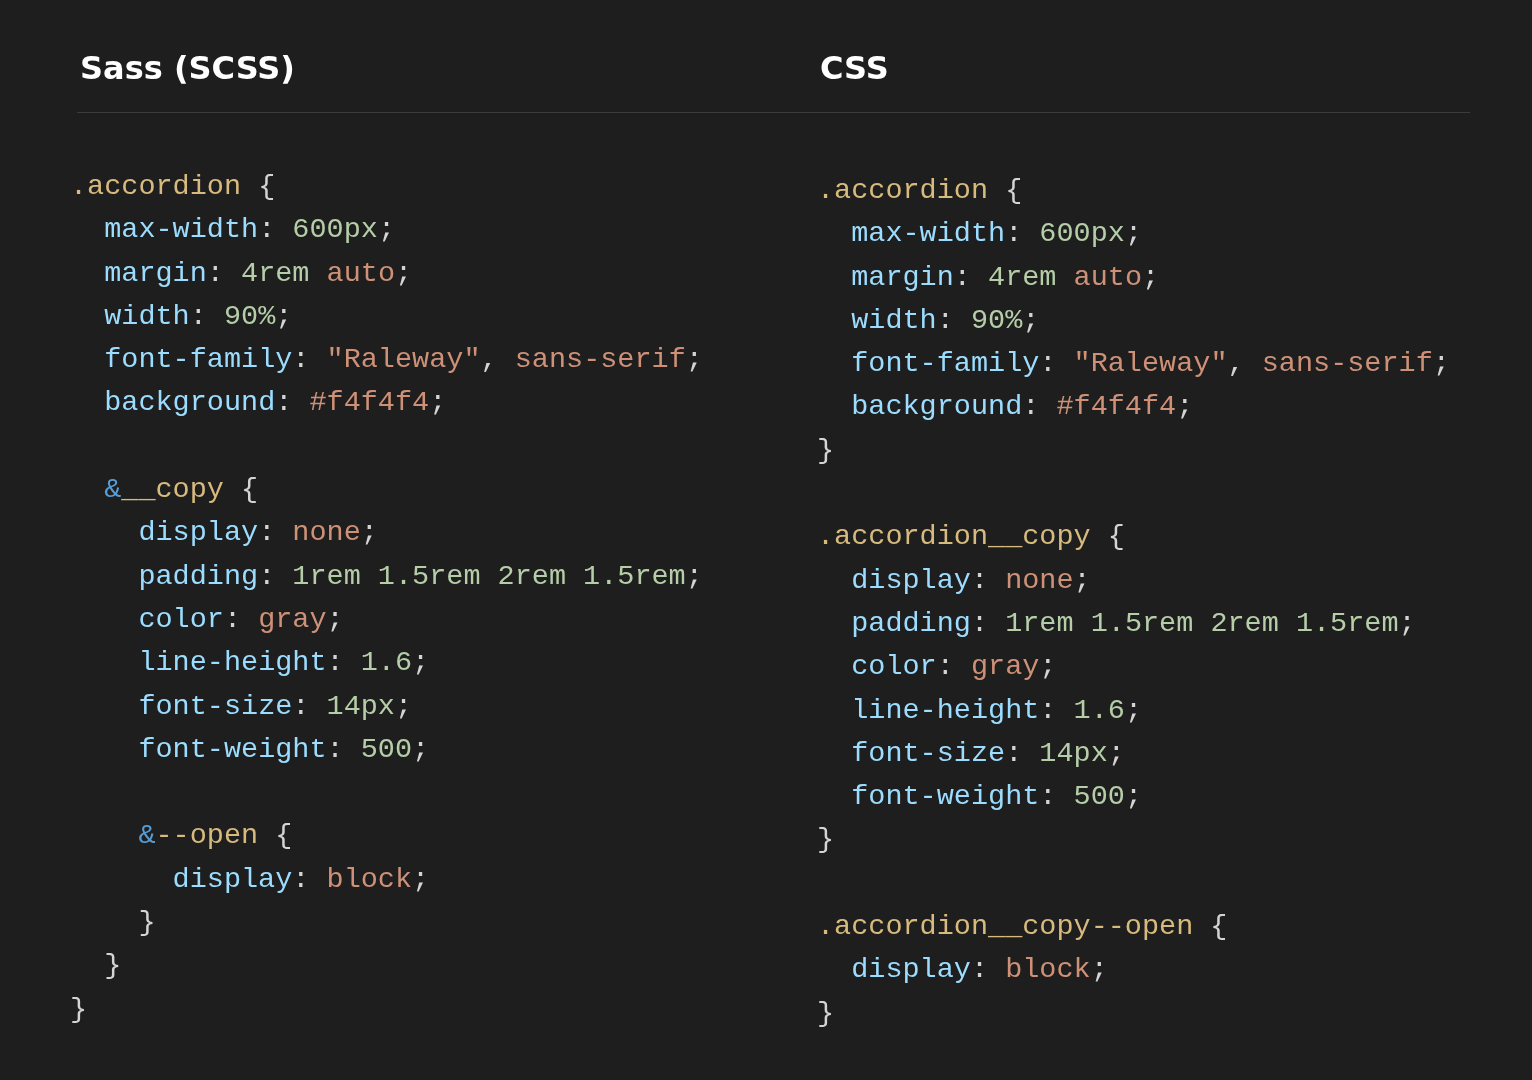 This screenshot has height=1080, width=1532. Describe the element at coordinates (215, 836) in the screenshot. I see `code-line: &--open {` at that location.